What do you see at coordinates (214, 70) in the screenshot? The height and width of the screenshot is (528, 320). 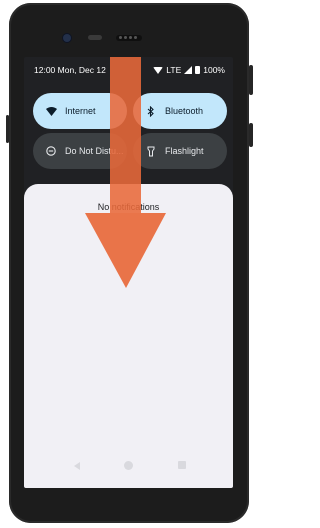 I see `battery-percent: 100%` at bounding box center [214, 70].